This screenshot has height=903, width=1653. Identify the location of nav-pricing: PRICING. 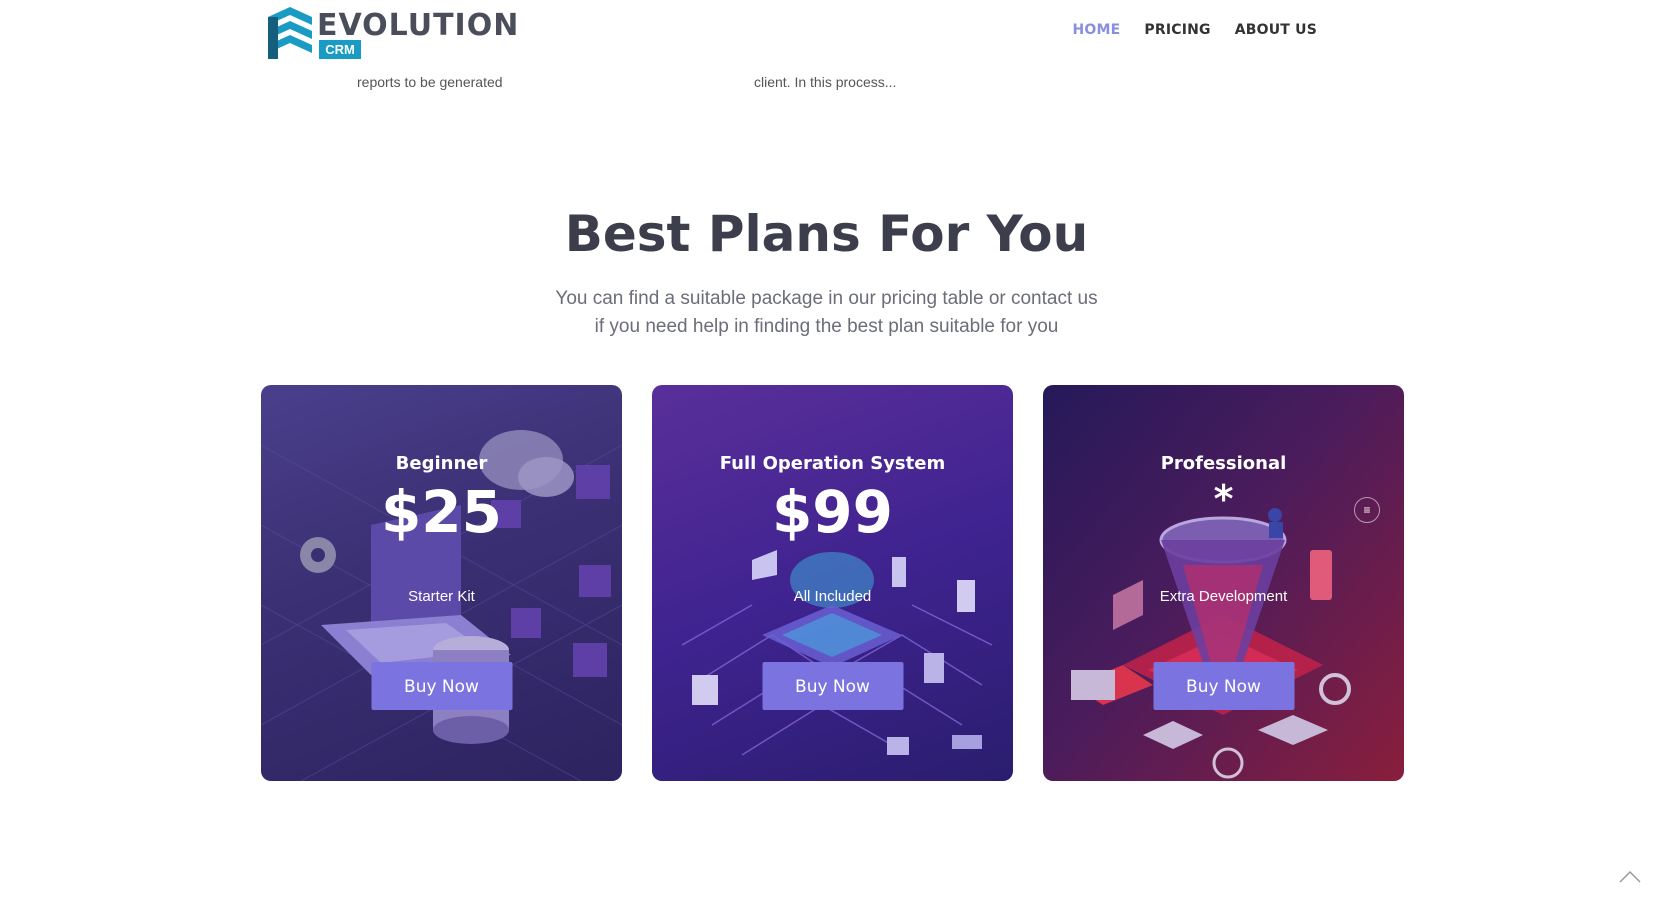
(1177, 30).